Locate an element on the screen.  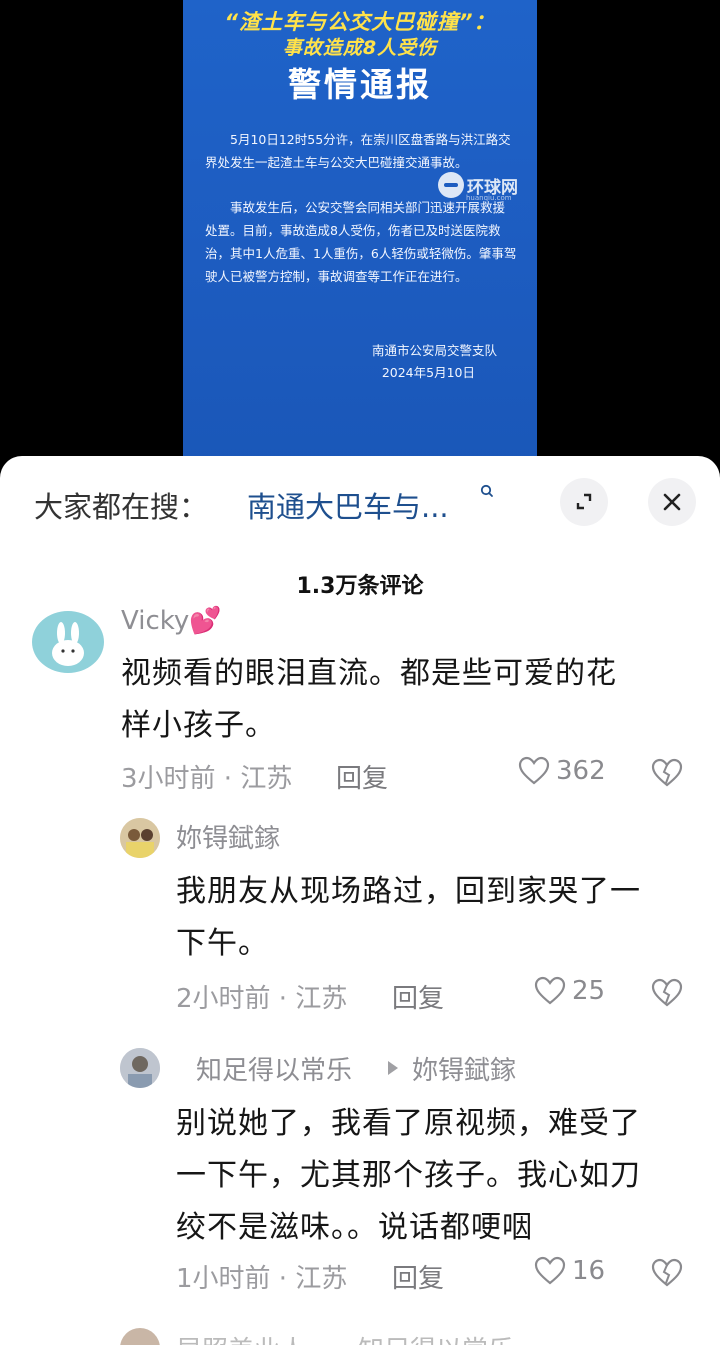
comment-text-line2: 样小孩子。 is located at coordinates (198, 725).